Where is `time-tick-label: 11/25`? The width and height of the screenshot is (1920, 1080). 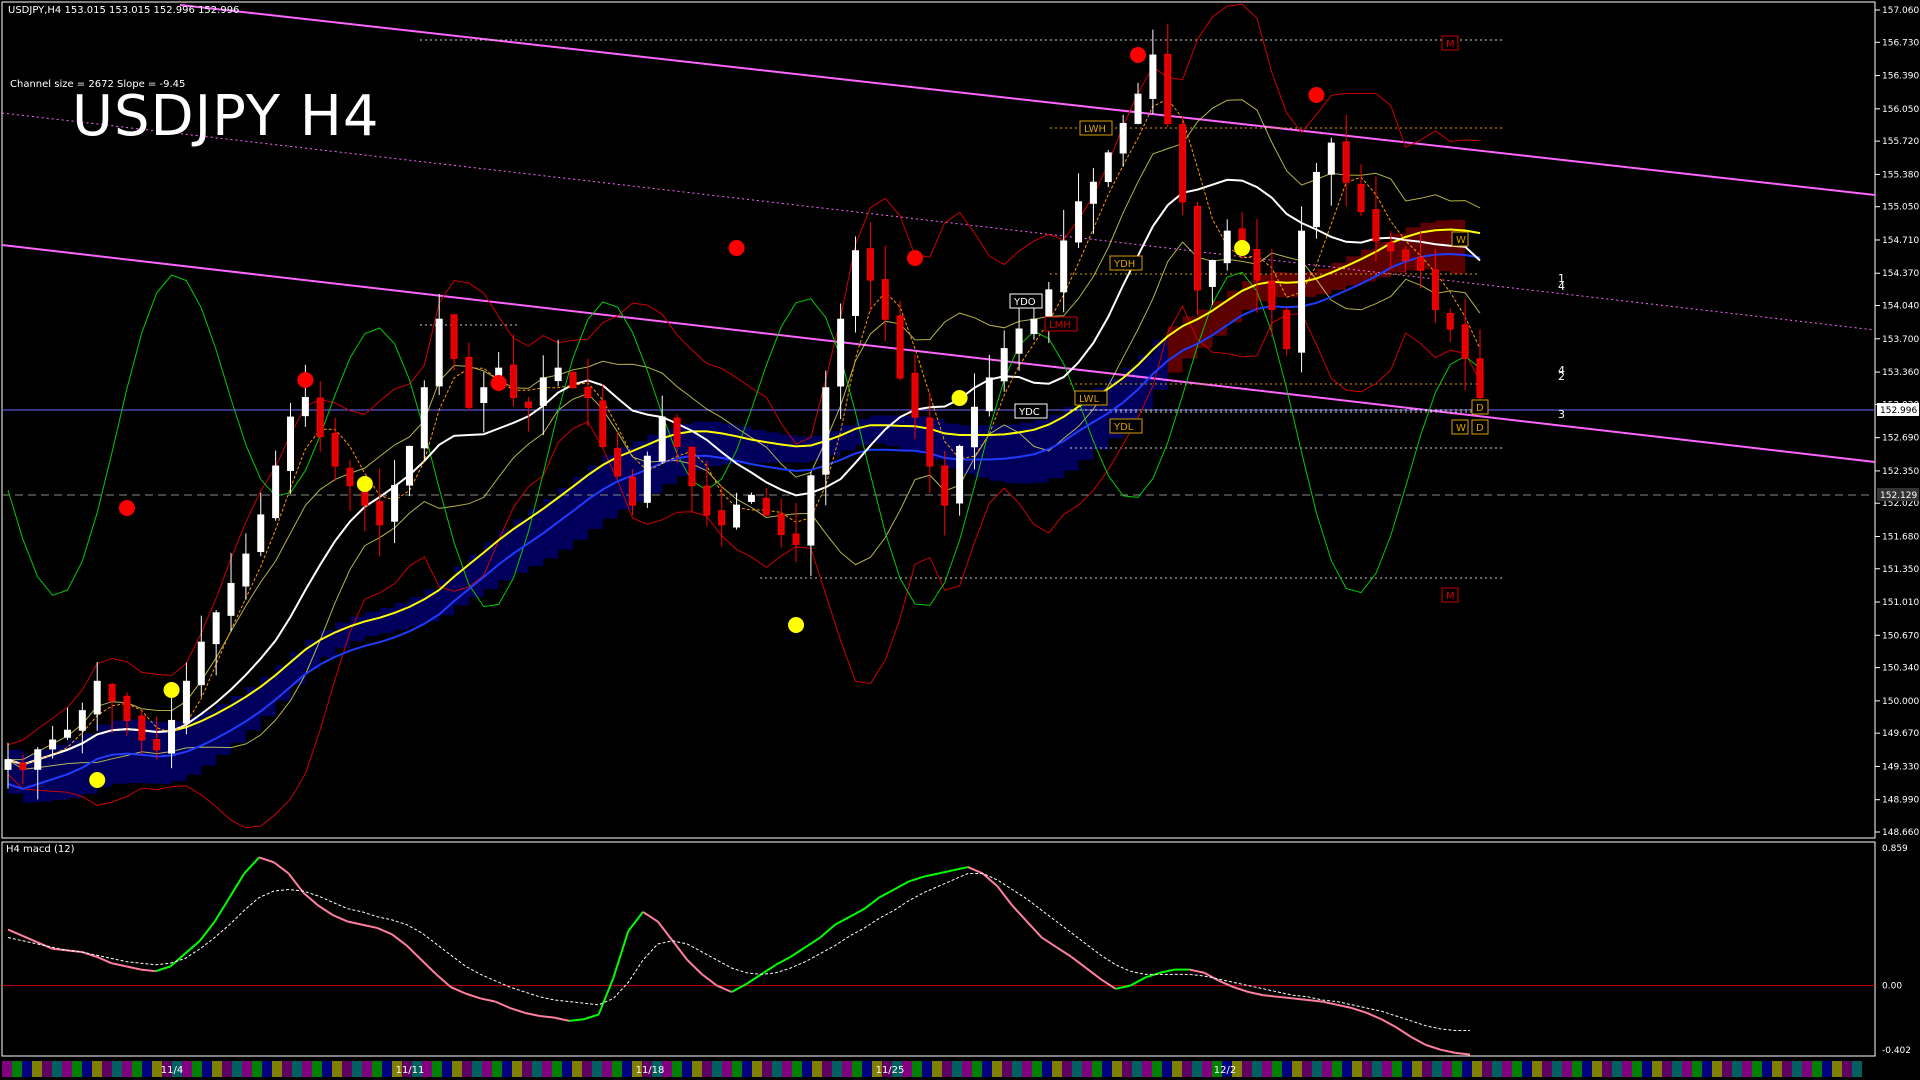
time-tick-label: 11/25 is located at coordinates (890, 1070).